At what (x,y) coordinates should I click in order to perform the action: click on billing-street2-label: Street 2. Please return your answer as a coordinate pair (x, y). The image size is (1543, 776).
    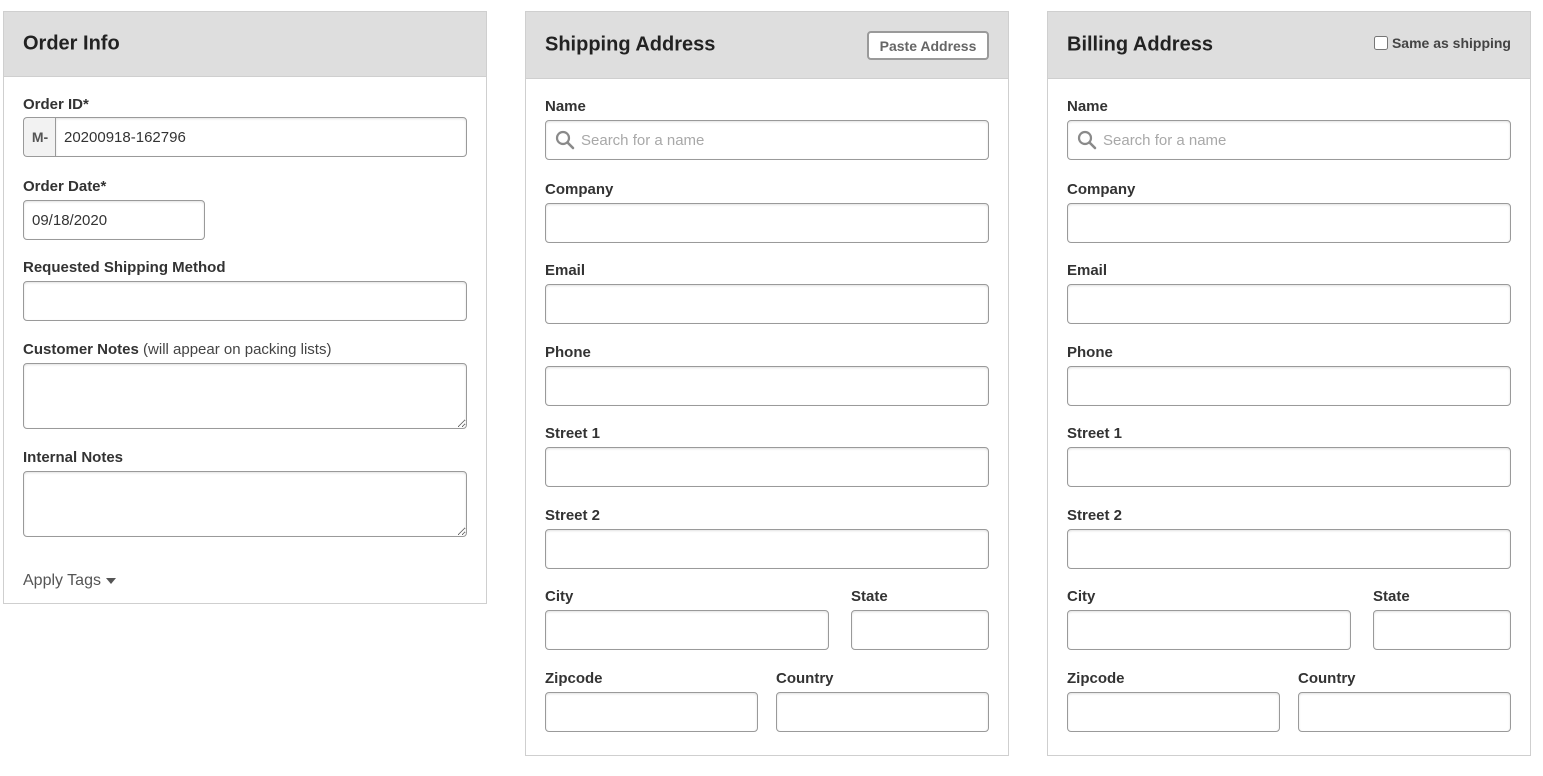
    Looking at the image, I should click on (1095, 515).